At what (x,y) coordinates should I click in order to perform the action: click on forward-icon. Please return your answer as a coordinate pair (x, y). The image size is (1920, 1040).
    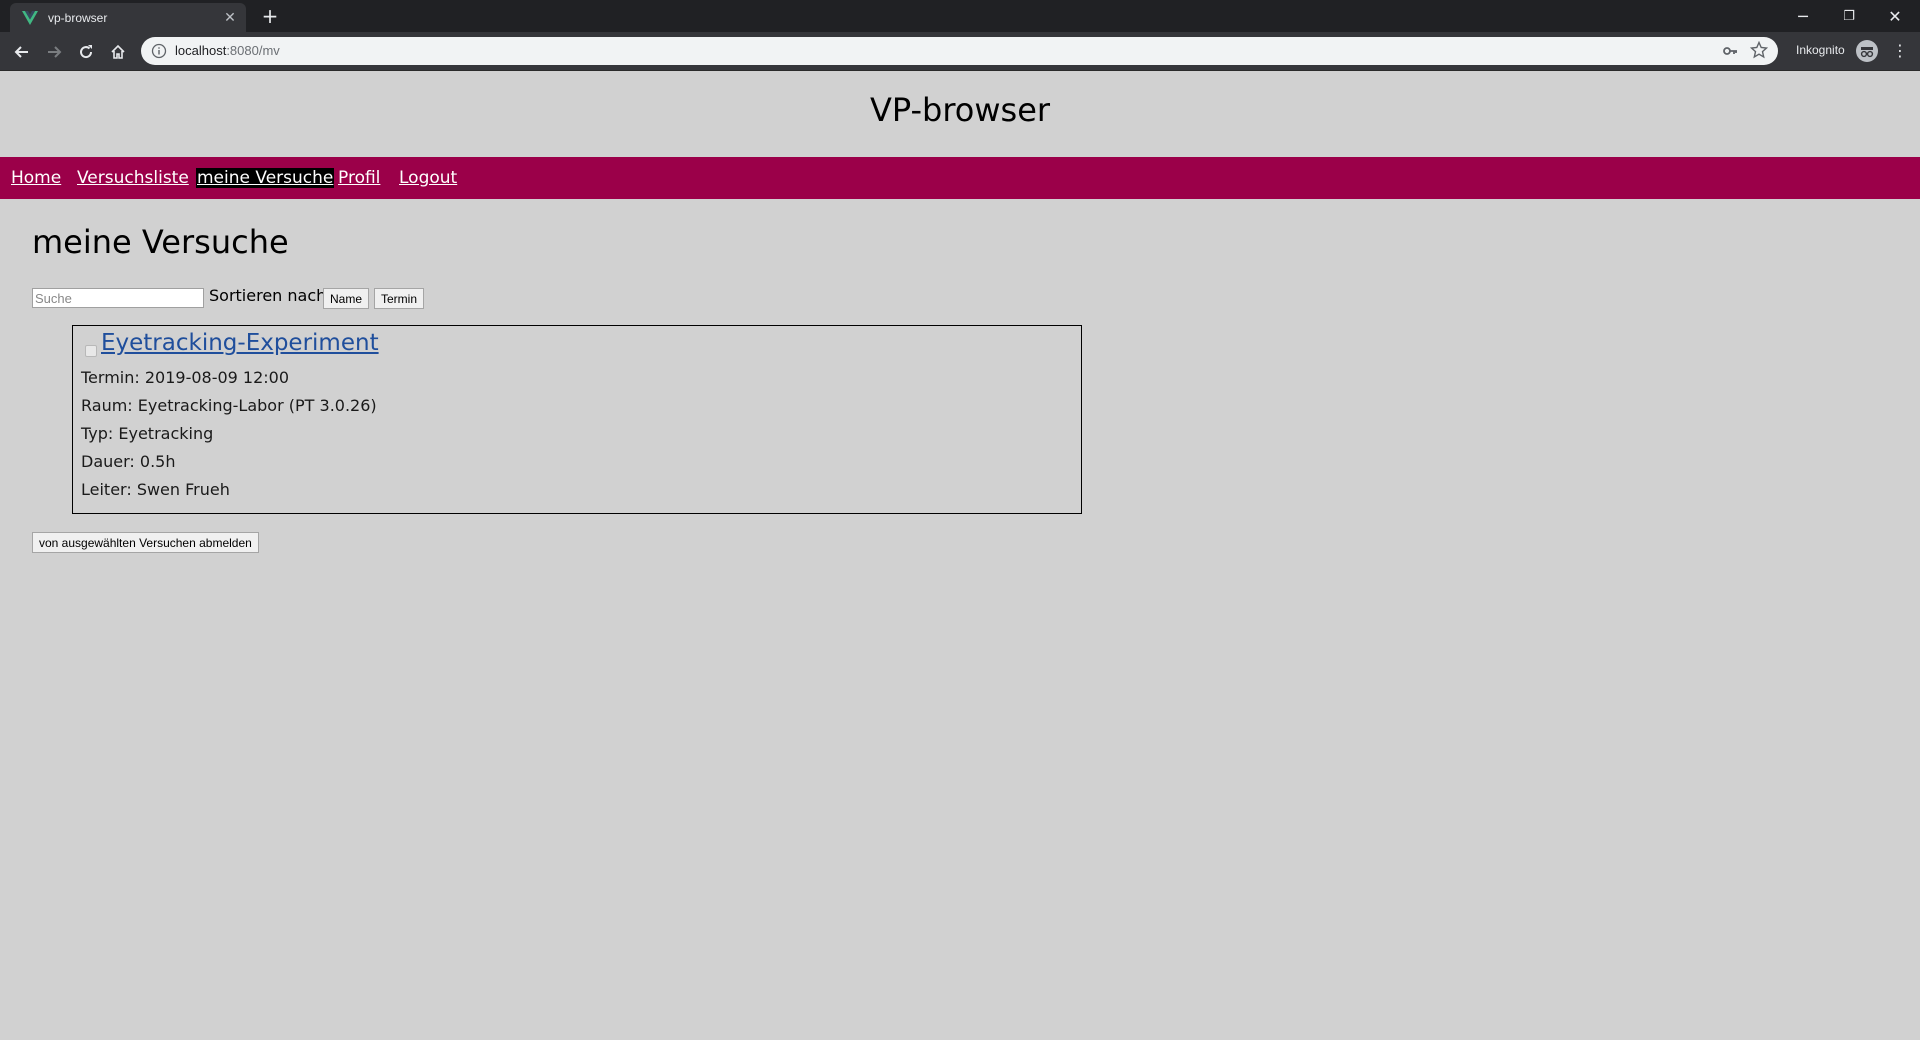
    Looking at the image, I should click on (54, 52).